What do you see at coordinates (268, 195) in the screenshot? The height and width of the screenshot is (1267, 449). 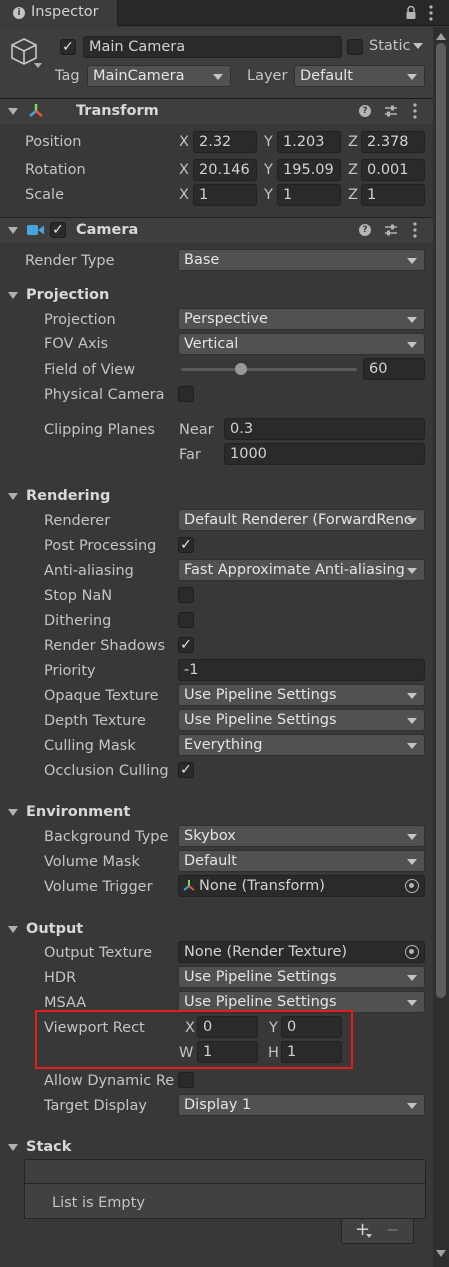 I see `scale-y-label: Y` at bounding box center [268, 195].